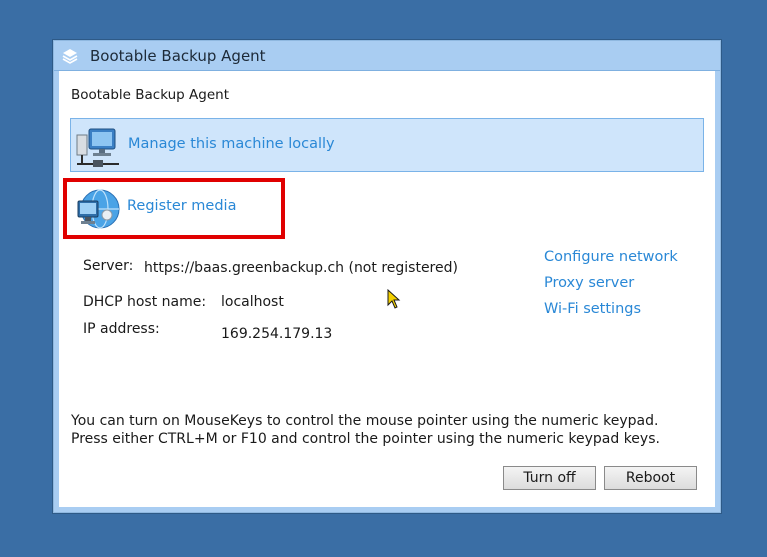 Image resolution: width=767 pixels, height=557 pixels. I want to click on page-heading: Bootable Backup Agent, so click(150, 95).